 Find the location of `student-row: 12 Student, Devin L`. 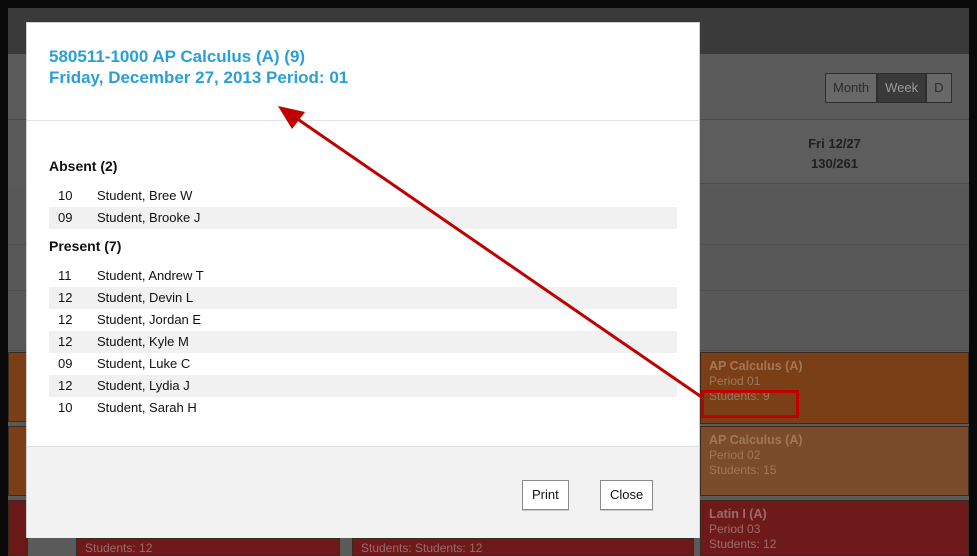

student-row: 12 Student, Devin L is located at coordinates (363, 298).